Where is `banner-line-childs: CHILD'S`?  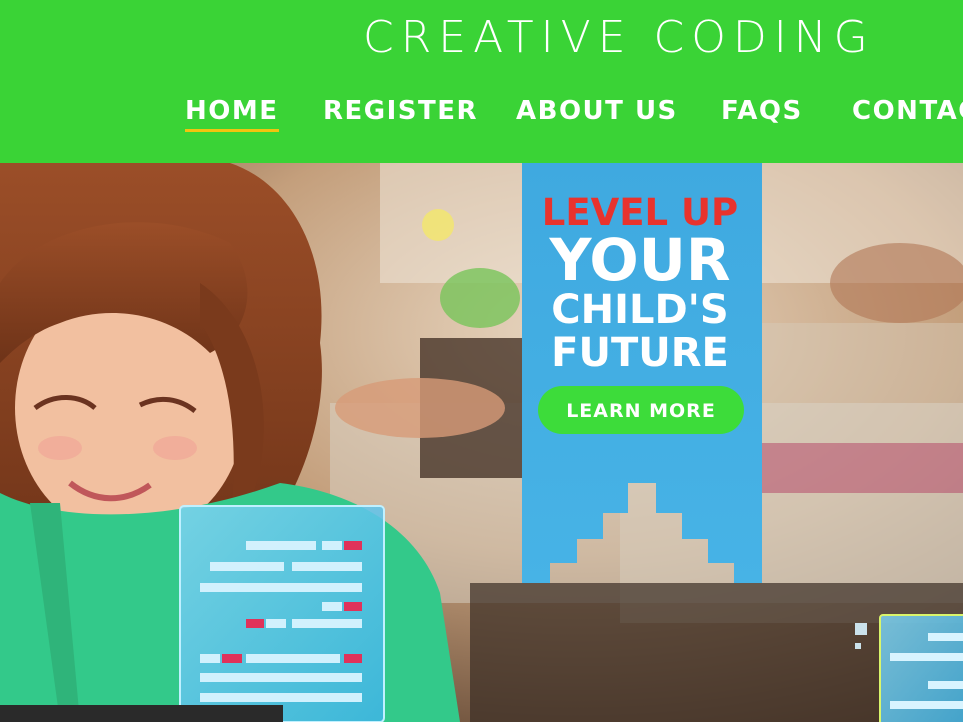 banner-line-childs: CHILD'S is located at coordinates (639, 310).